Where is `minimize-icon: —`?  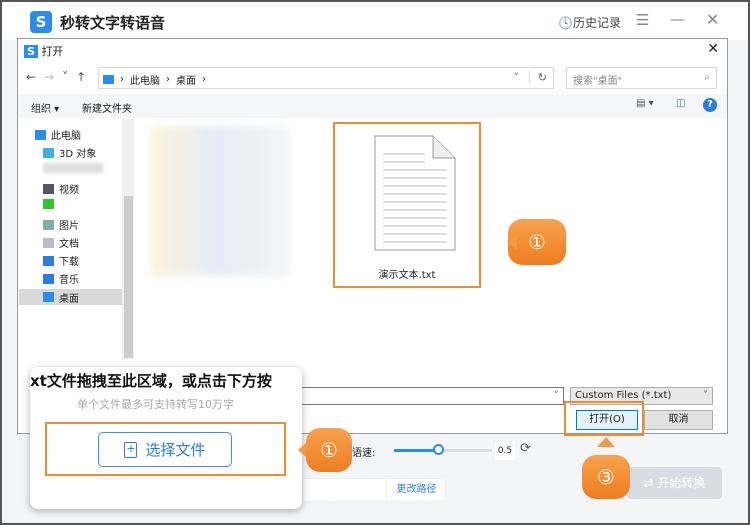
minimize-icon: — is located at coordinates (677, 19).